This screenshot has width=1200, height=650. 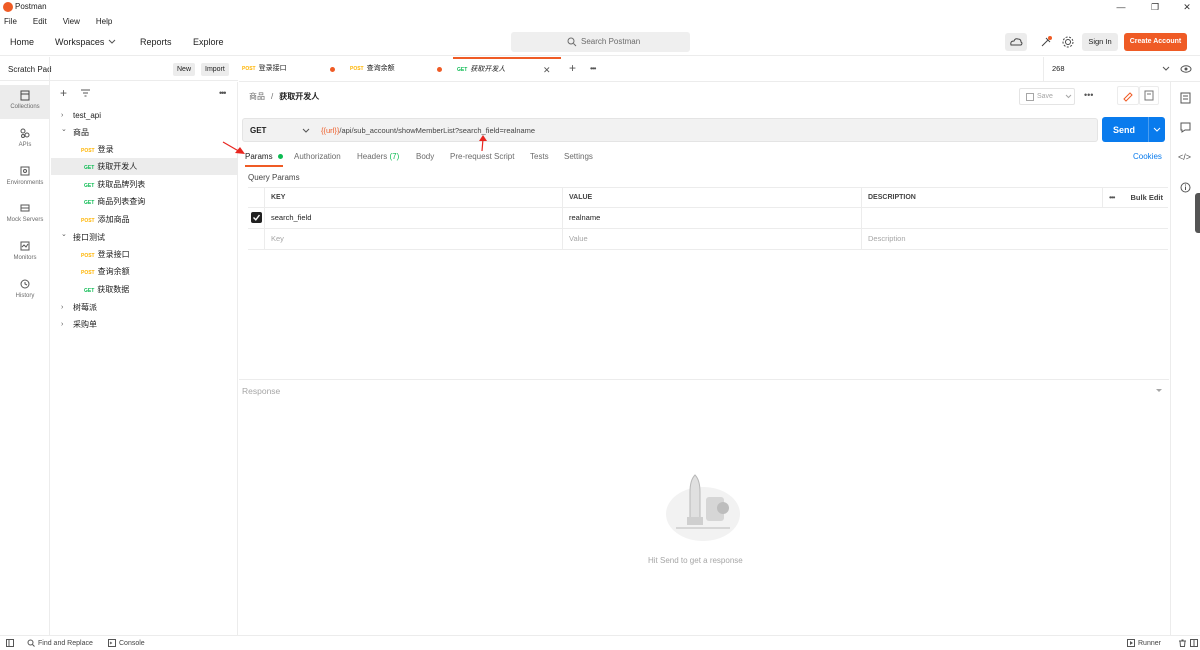 I want to click on param-key-cell: search_field, so click(x=415, y=218).